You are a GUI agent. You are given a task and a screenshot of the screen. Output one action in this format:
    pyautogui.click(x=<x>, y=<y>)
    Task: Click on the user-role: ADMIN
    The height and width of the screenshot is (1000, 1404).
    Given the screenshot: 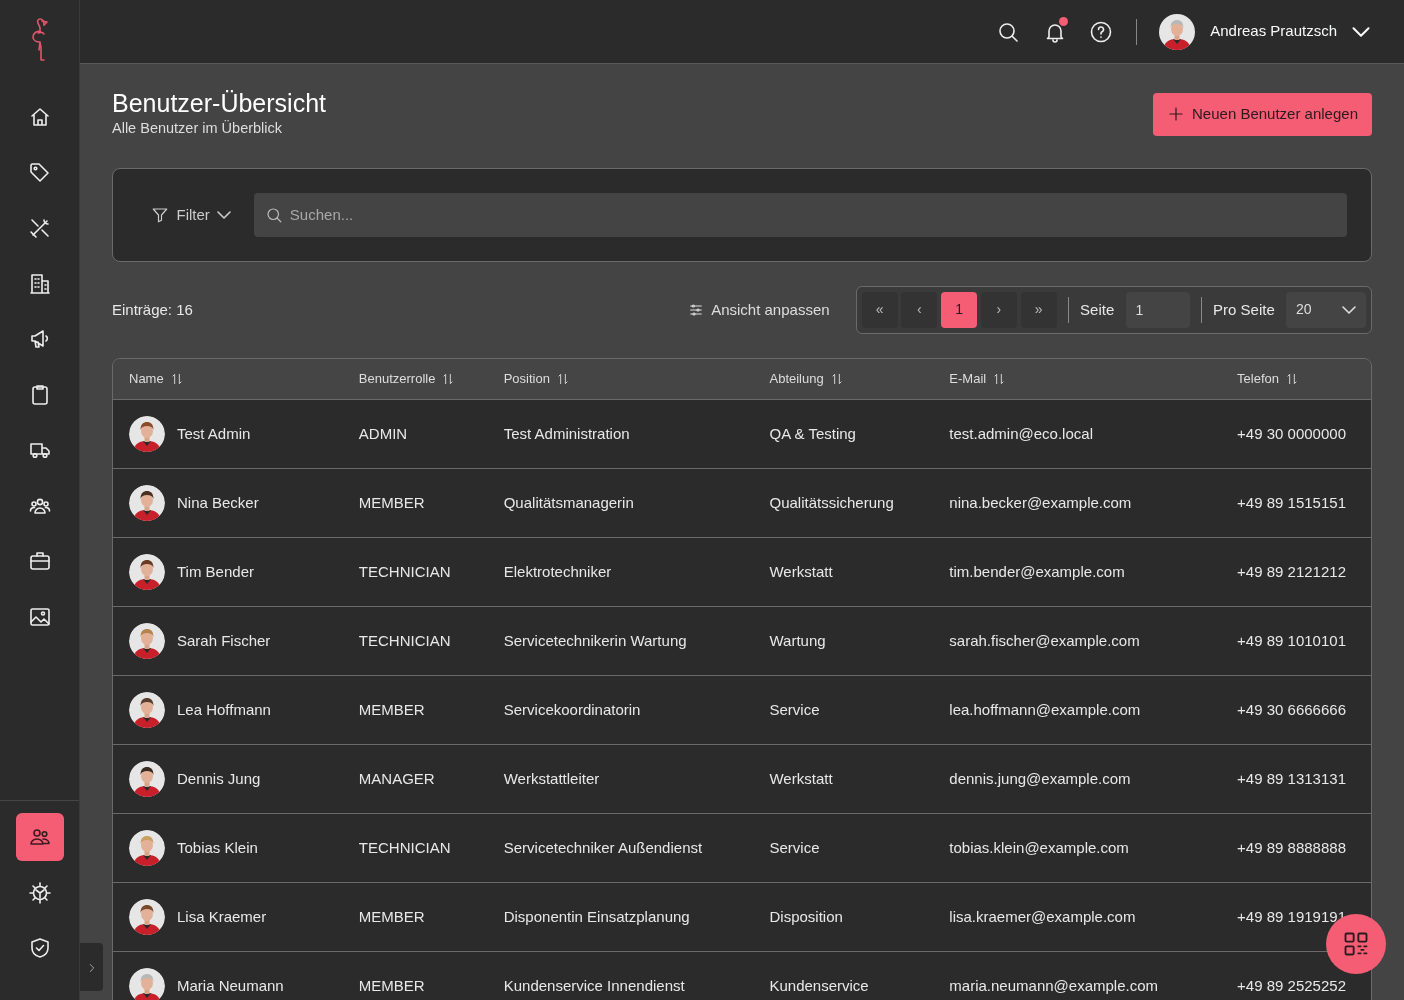 What is the action you would take?
    pyautogui.click(x=383, y=433)
    